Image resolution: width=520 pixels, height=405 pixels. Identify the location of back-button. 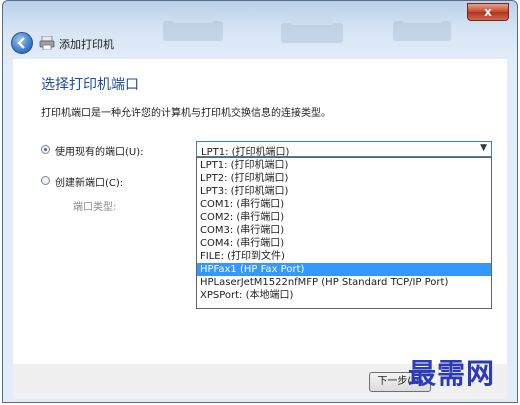
(22, 43).